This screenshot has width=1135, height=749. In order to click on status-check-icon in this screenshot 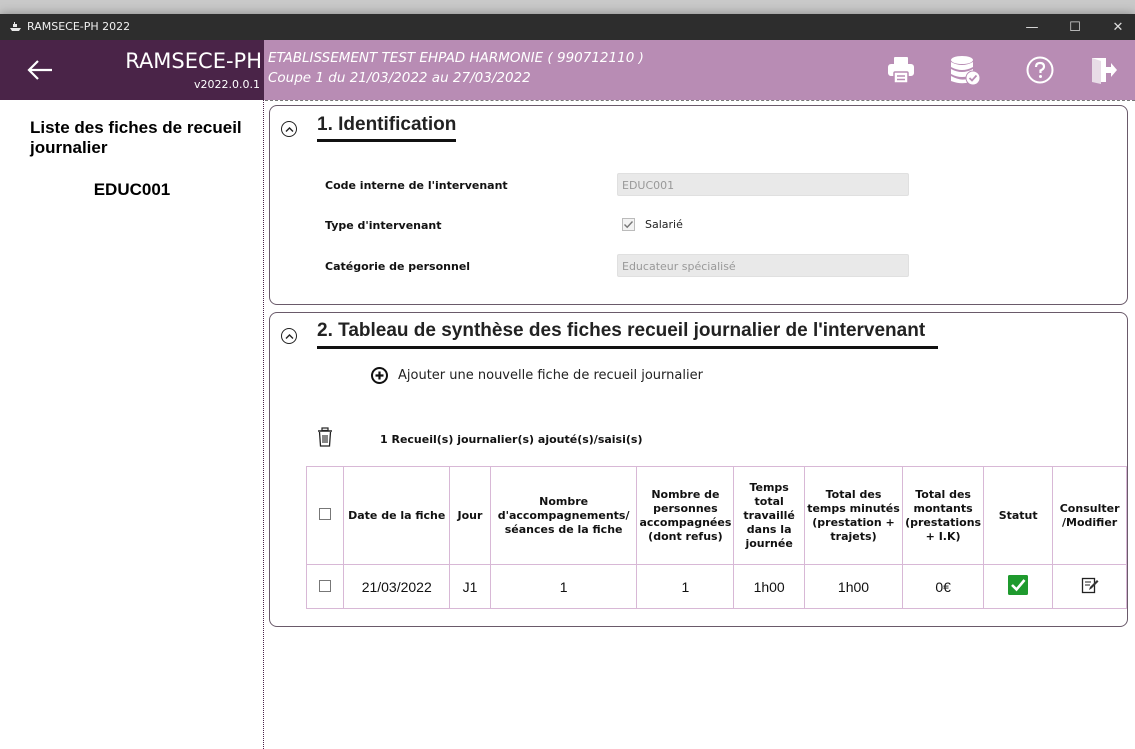, I will do `click(1018, 585)`.